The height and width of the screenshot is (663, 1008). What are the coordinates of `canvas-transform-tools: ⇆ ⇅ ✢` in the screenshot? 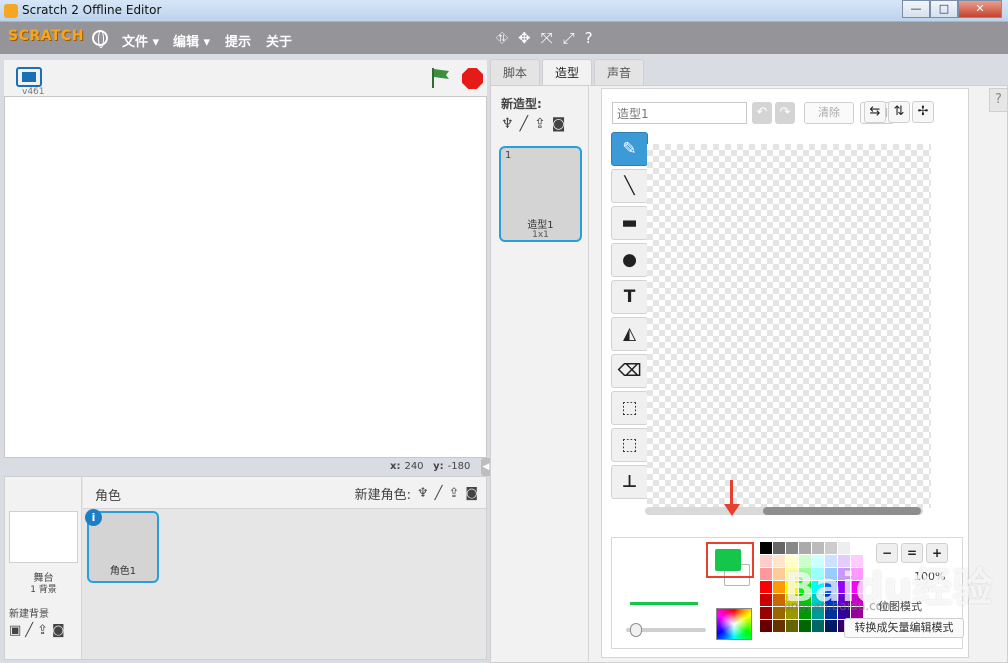 It's located at (899, 112).